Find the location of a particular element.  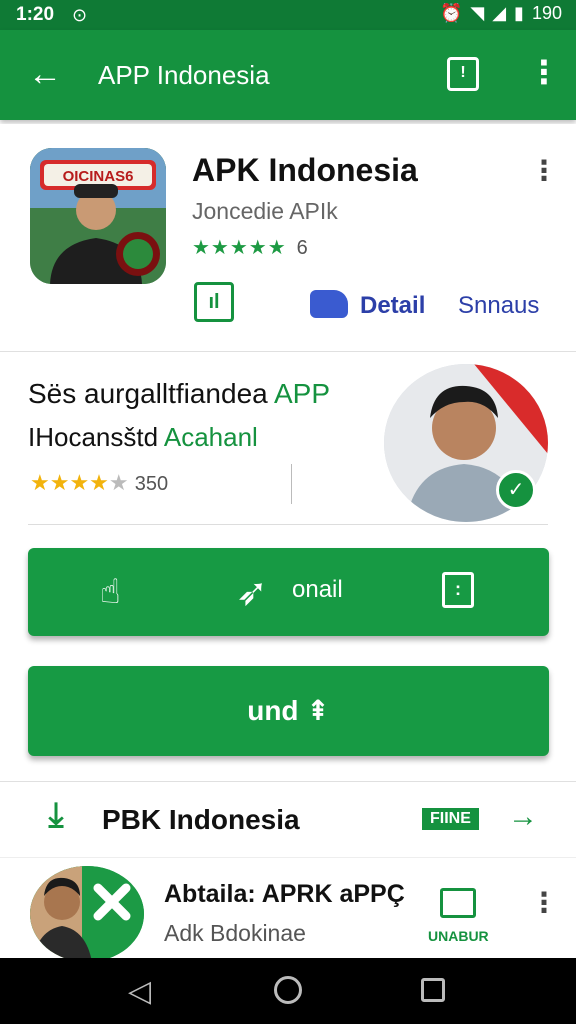

list-item-overflow-icon: ⋮ is located at coordinates (544, 902).